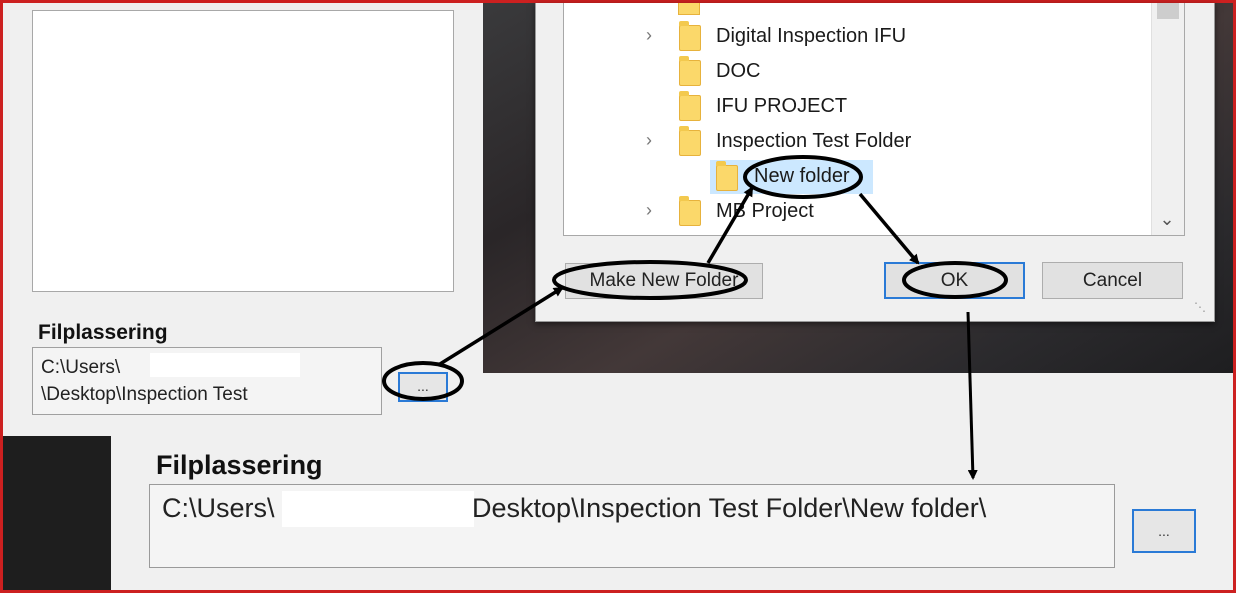 The width and height of the screenshot is (1236, 593). I want to click on scrollbar-thumb, so click(1168, 11).